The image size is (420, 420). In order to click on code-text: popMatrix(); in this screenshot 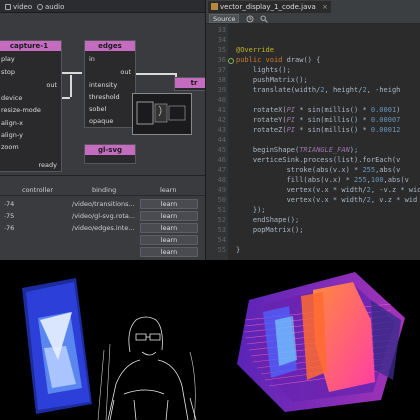, I will do `click(270, 230)`.